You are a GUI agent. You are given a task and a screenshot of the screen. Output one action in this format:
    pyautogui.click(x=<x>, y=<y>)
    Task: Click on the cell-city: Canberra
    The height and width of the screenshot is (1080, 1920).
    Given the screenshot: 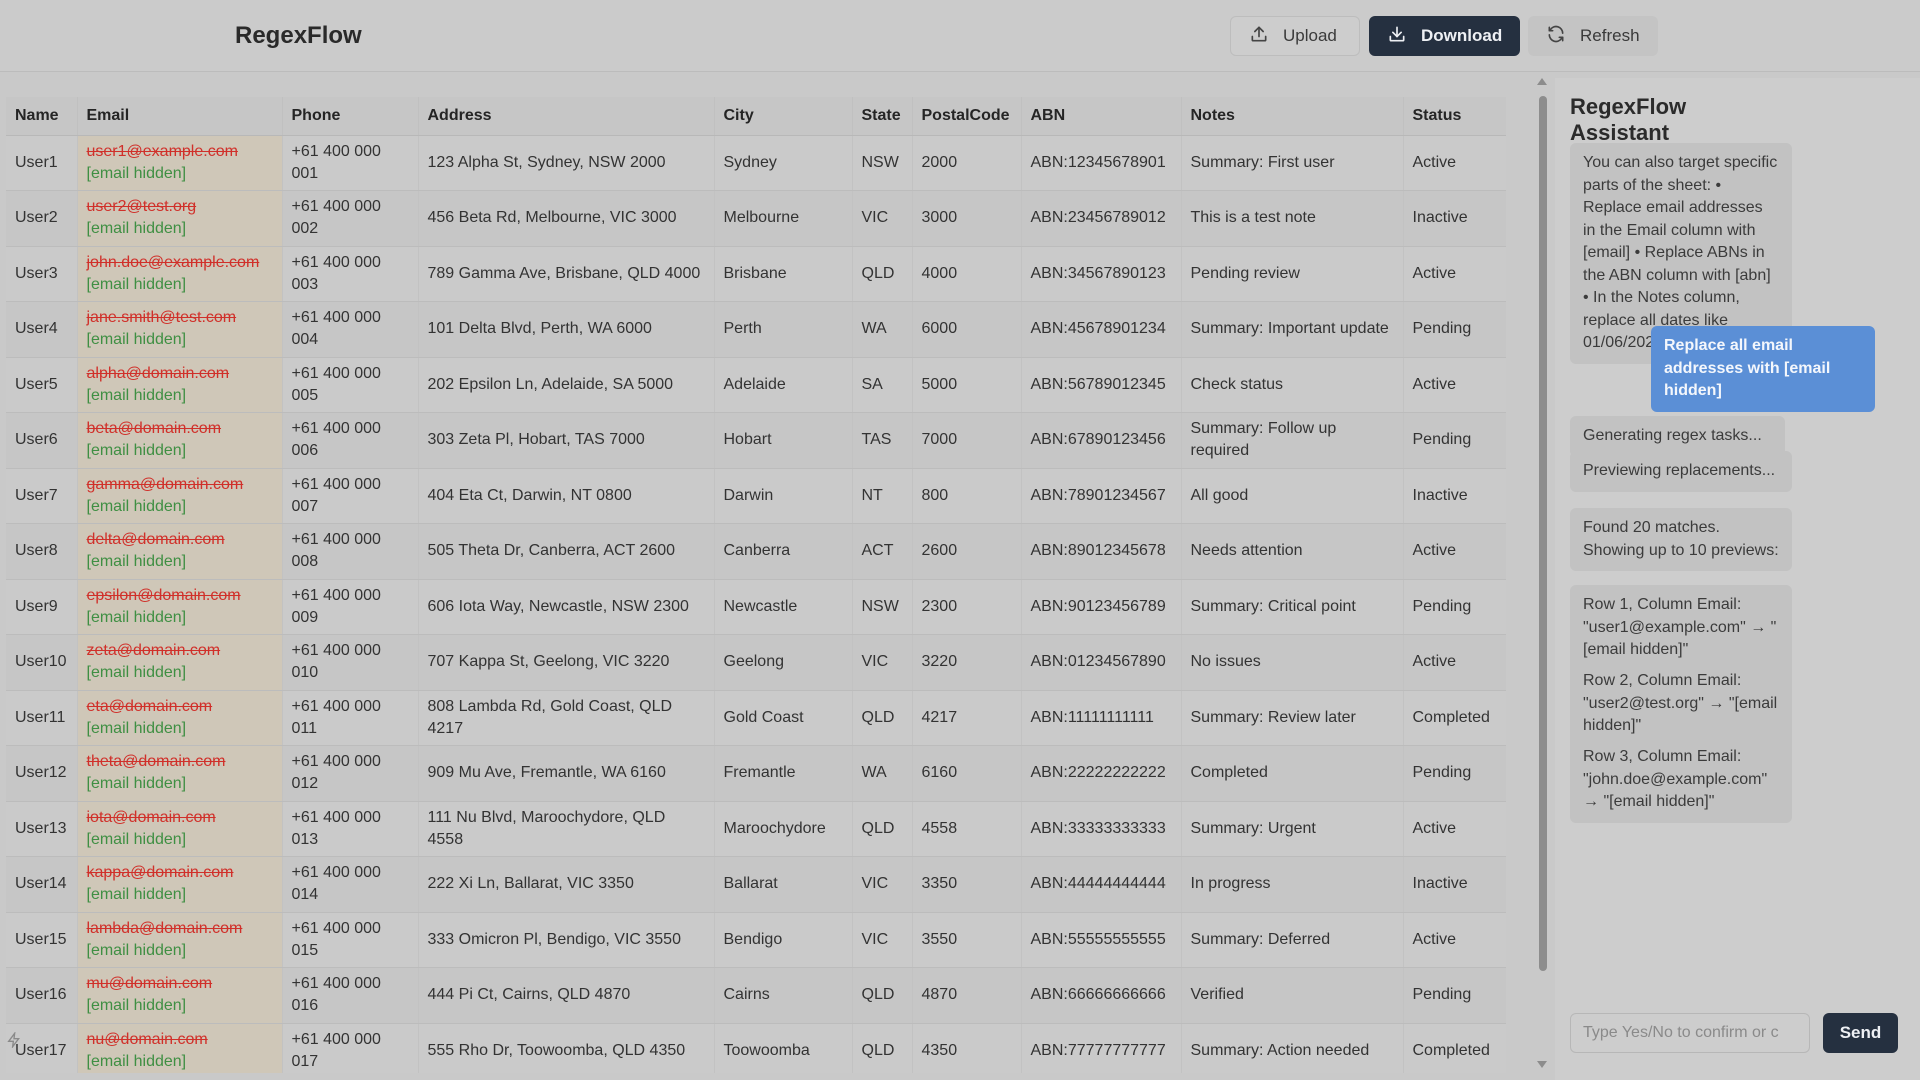 What is the action you would take?
    pyautogui.click(x=783, y=551)
    